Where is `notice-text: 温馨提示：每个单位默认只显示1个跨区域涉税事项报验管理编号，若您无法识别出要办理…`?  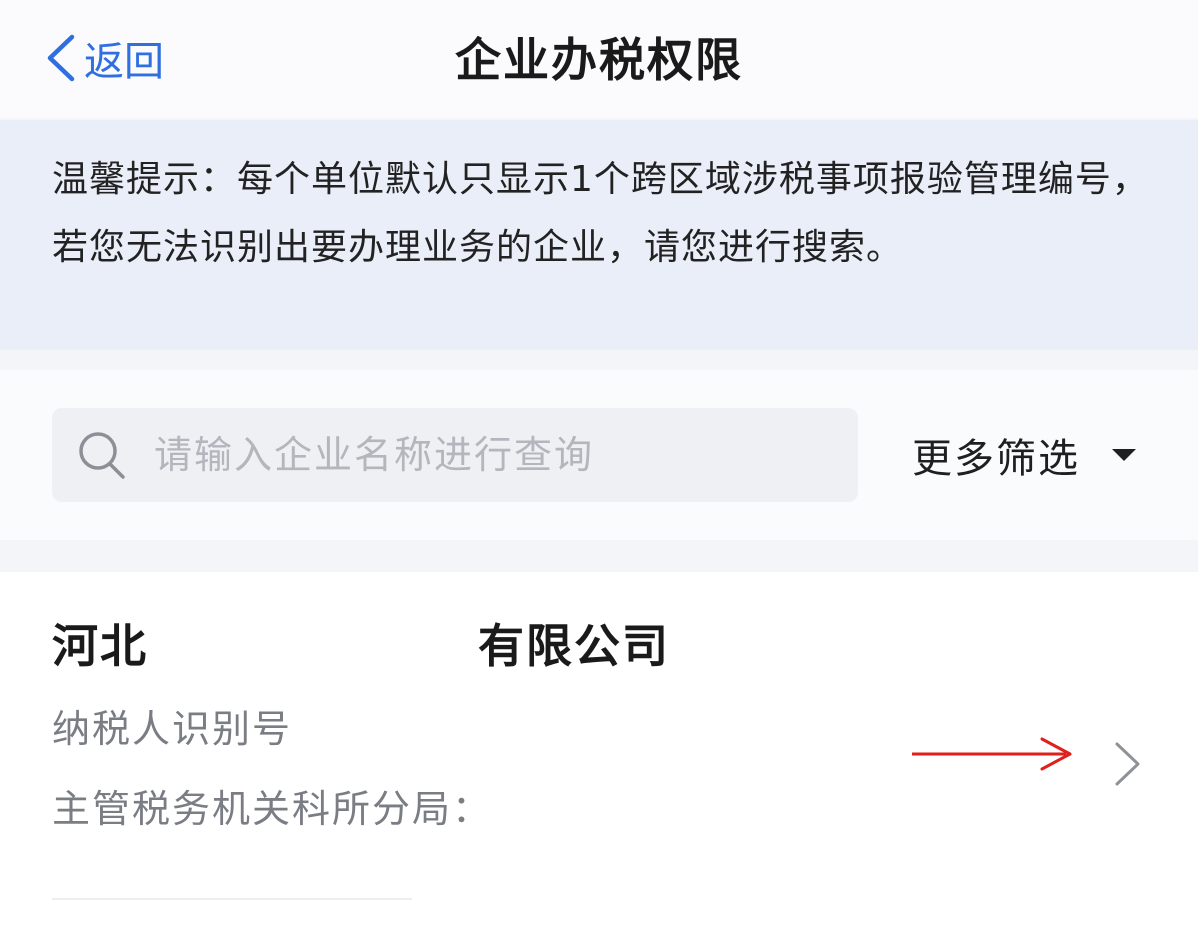
notice-text: 温馨提示：每个单位默认只显示1个跨区域涉税事项报验管理编号，若您无法识别出要办理… is located at coordinates (600, 213).